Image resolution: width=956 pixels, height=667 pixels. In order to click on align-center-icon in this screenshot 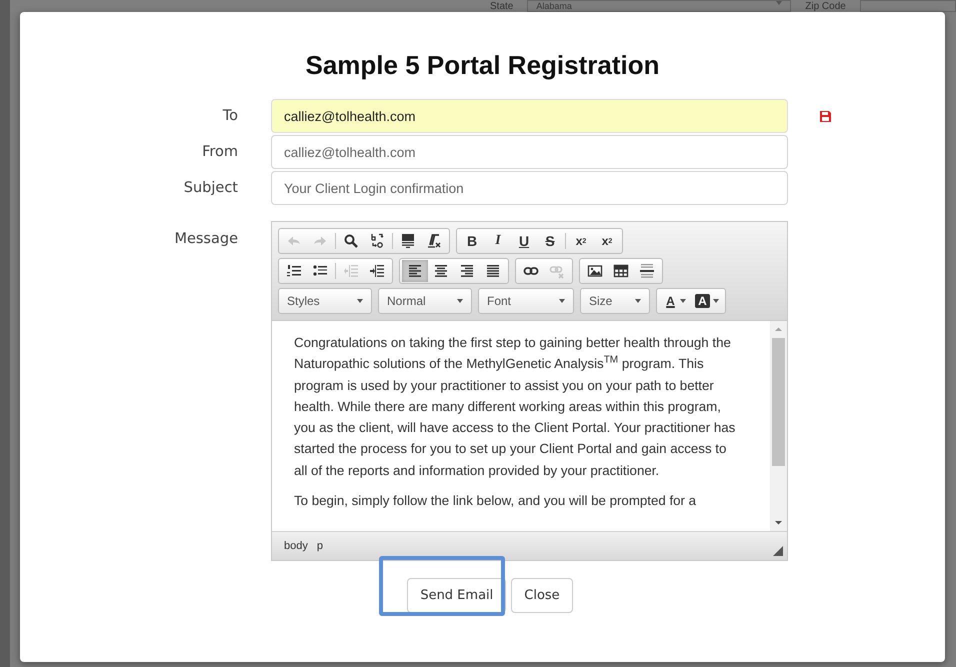, I will do `click(441, 271)`.